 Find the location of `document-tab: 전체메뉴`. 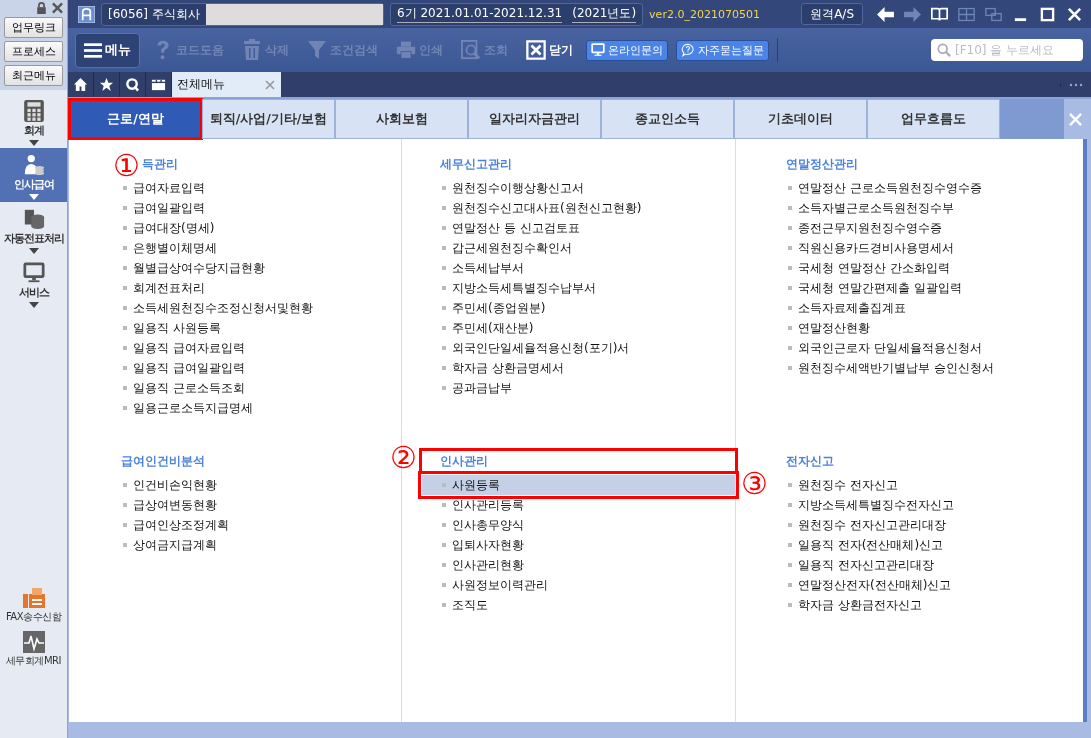

document-tab: 전체메뉴 is located at coordinates (226, 84).